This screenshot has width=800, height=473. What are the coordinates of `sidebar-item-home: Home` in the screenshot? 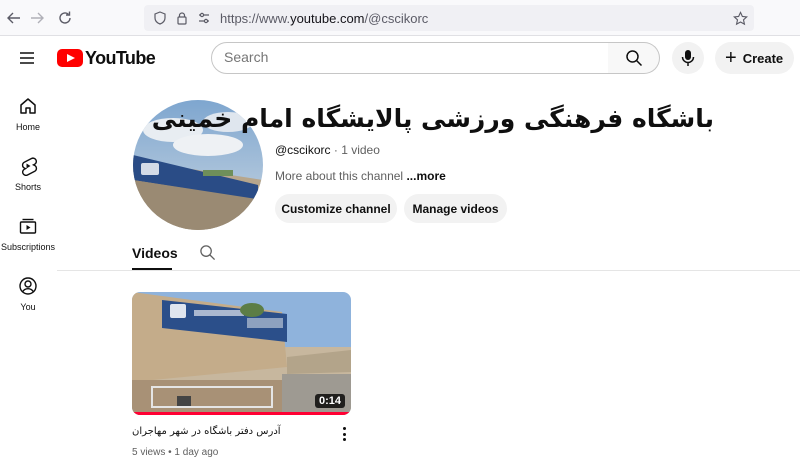 It's located at (28, 114).